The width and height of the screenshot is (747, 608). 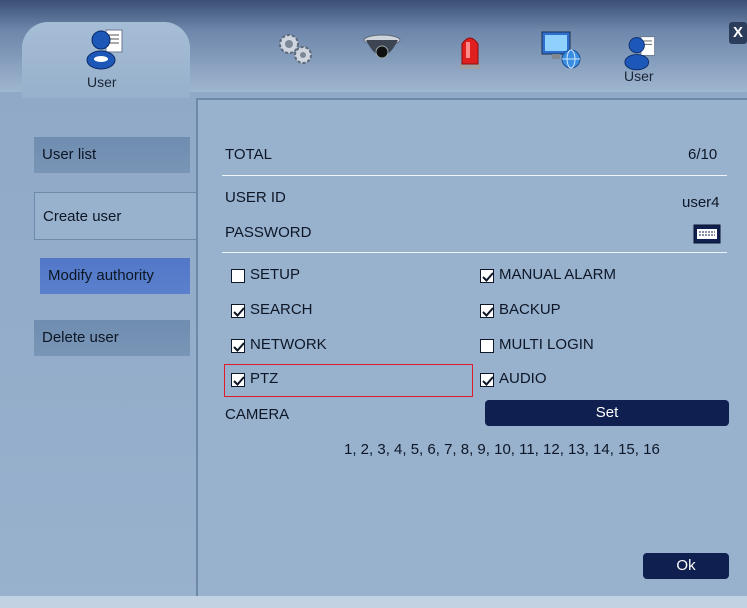 What do you see at coordinates (738, 33) in the screenshot?
I see `close-button: X` at bounding box center [738, 33].